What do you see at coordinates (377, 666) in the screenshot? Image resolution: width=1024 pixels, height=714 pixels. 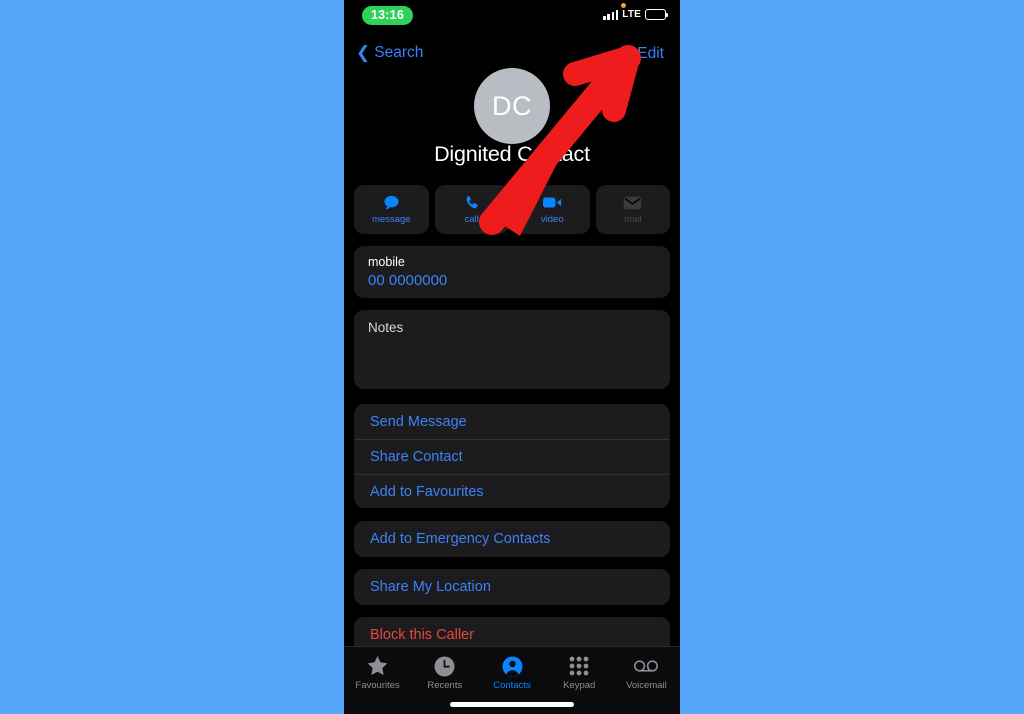 I see `star-icon` at bounding box center [377, 666].